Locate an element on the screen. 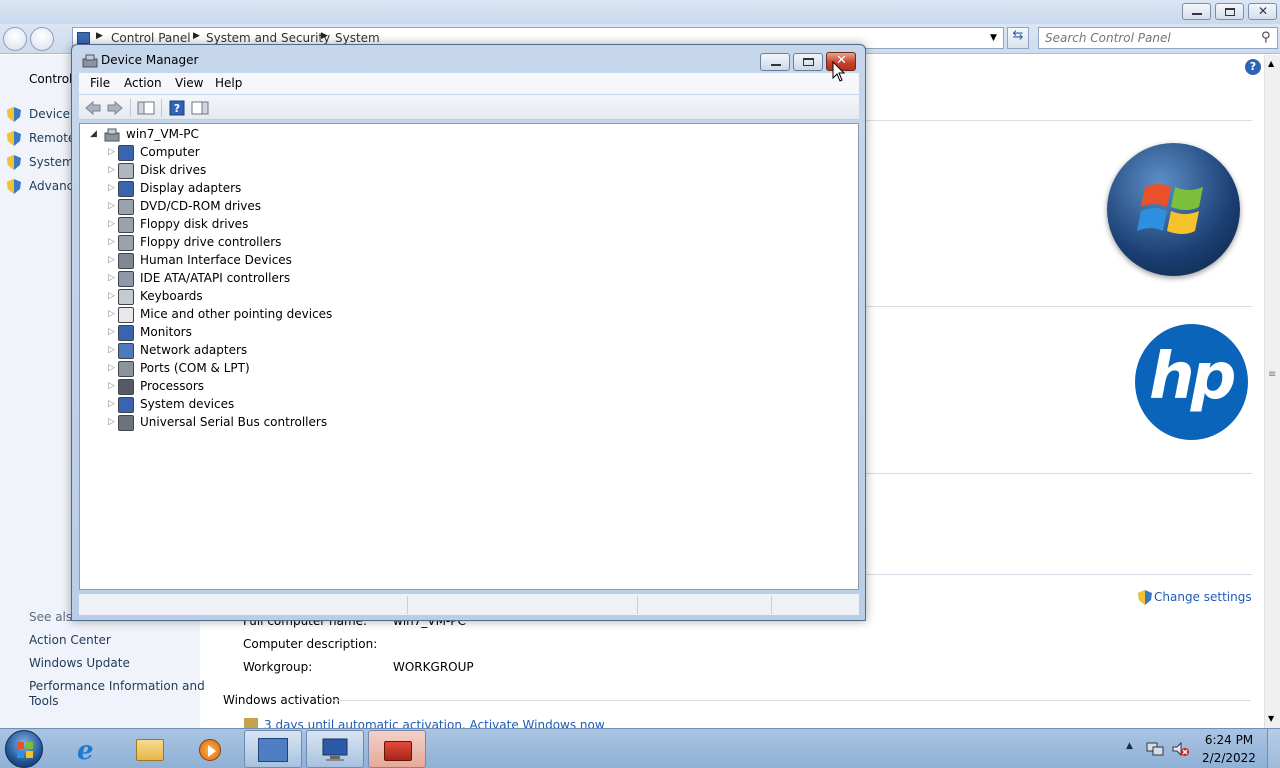 This screenshot has width=1280, height=768. taskbar-windows-explorer is located at coordinates (150, 749).